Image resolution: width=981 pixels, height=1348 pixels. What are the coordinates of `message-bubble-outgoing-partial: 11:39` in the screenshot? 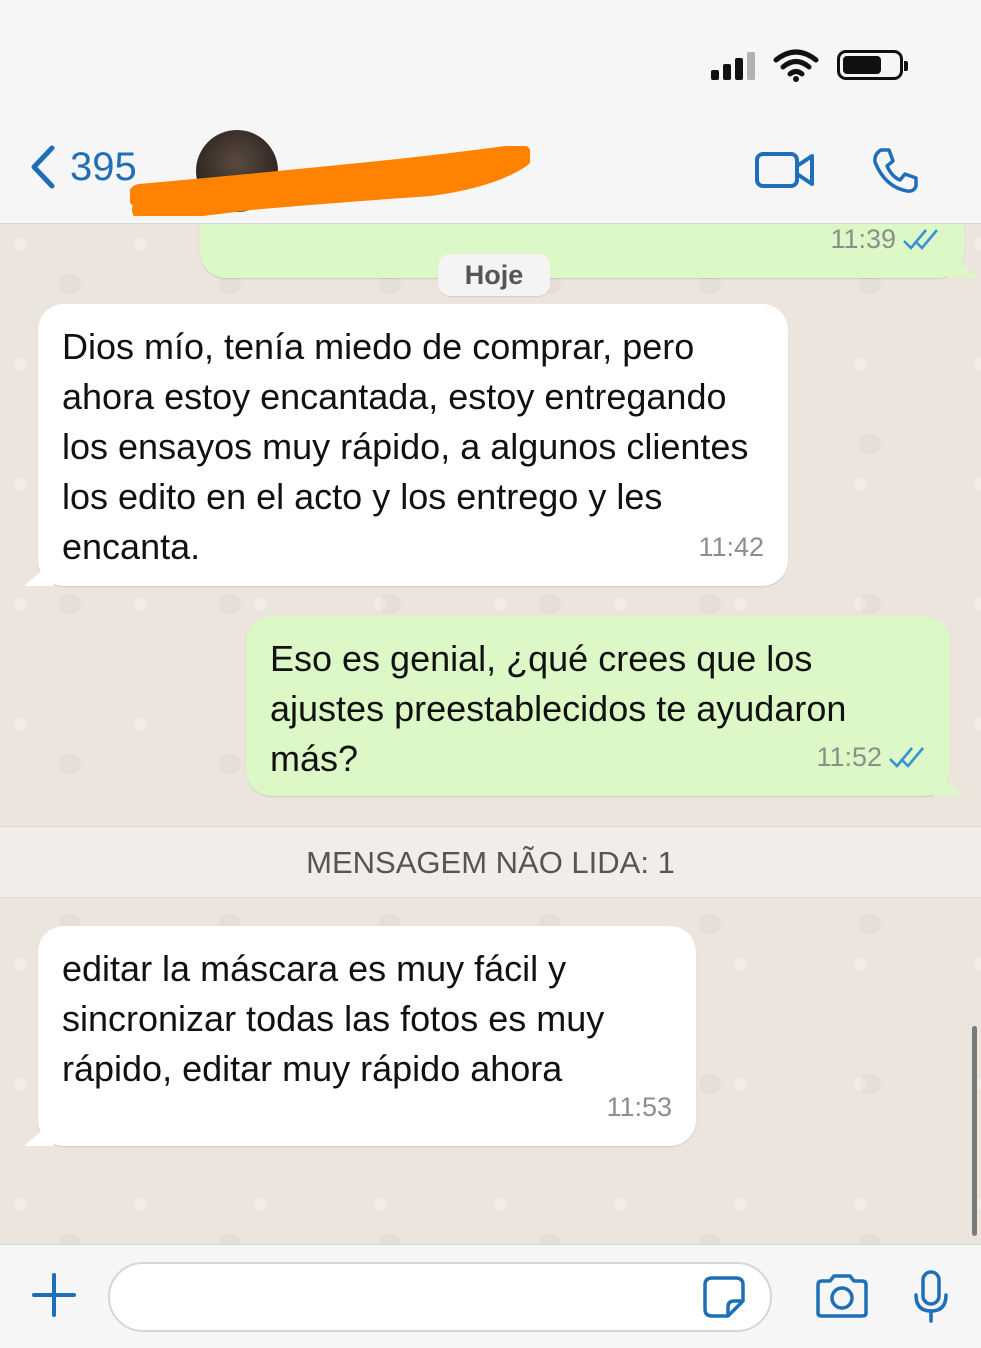 It's located at (589, 251).